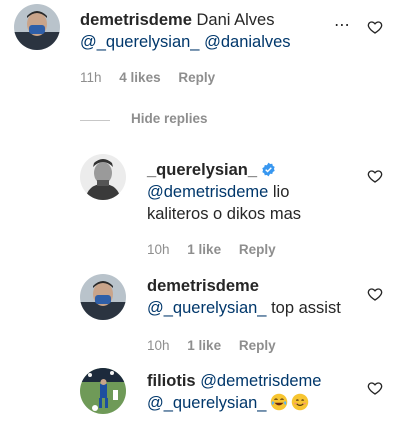 This screenshot has width=405, height=421. I want to click on verified-badge-icon, so click(268, 169).